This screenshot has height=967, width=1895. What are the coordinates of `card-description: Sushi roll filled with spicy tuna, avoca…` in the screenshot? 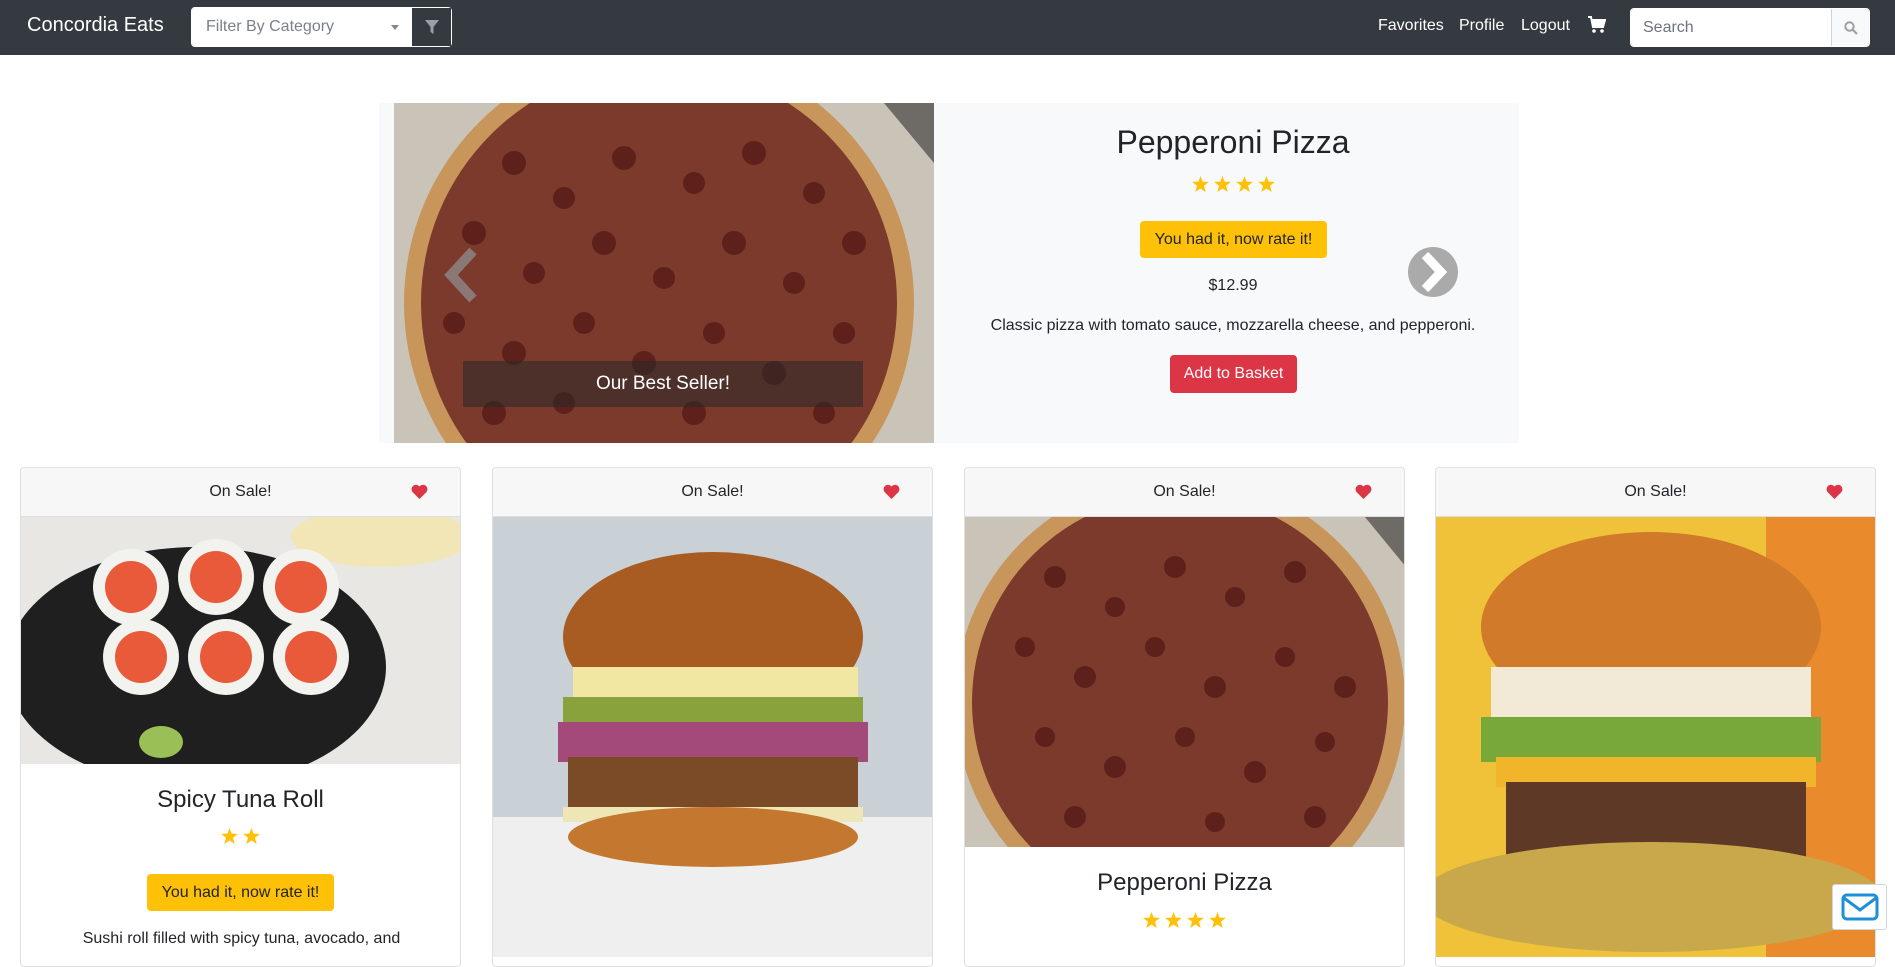 It's located at (241, 938).